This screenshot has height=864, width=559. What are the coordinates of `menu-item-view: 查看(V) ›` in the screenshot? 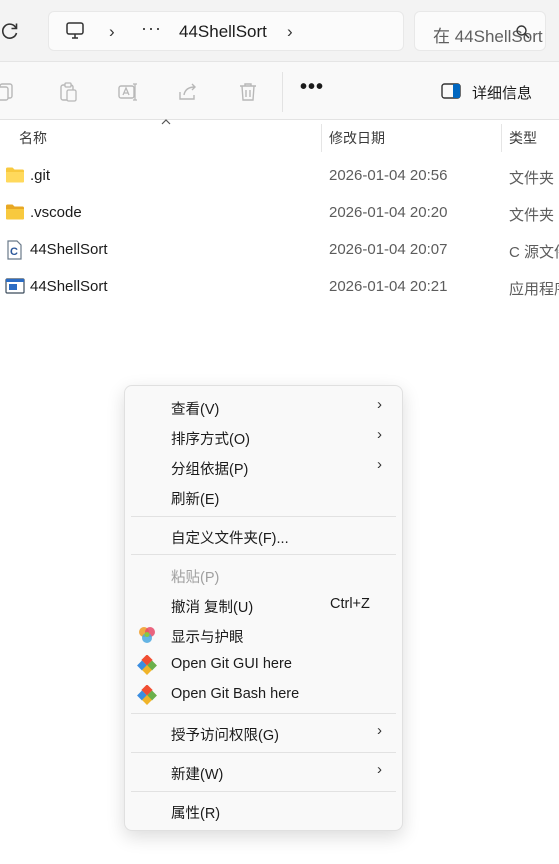 It's located at (263, 407).